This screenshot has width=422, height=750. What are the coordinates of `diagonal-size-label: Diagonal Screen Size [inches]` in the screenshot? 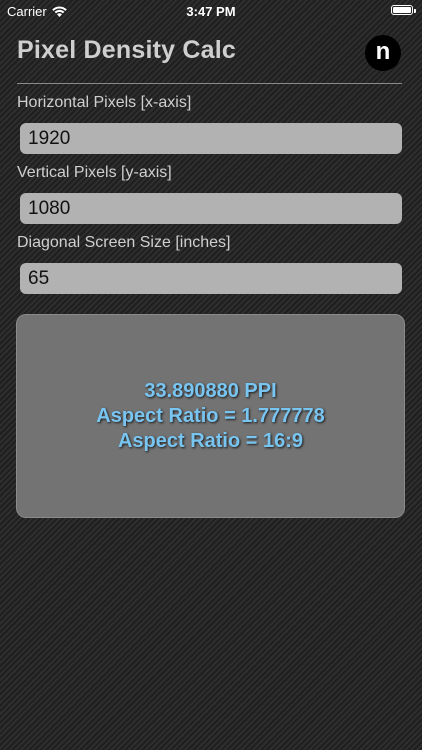 It's located at (124, 242).